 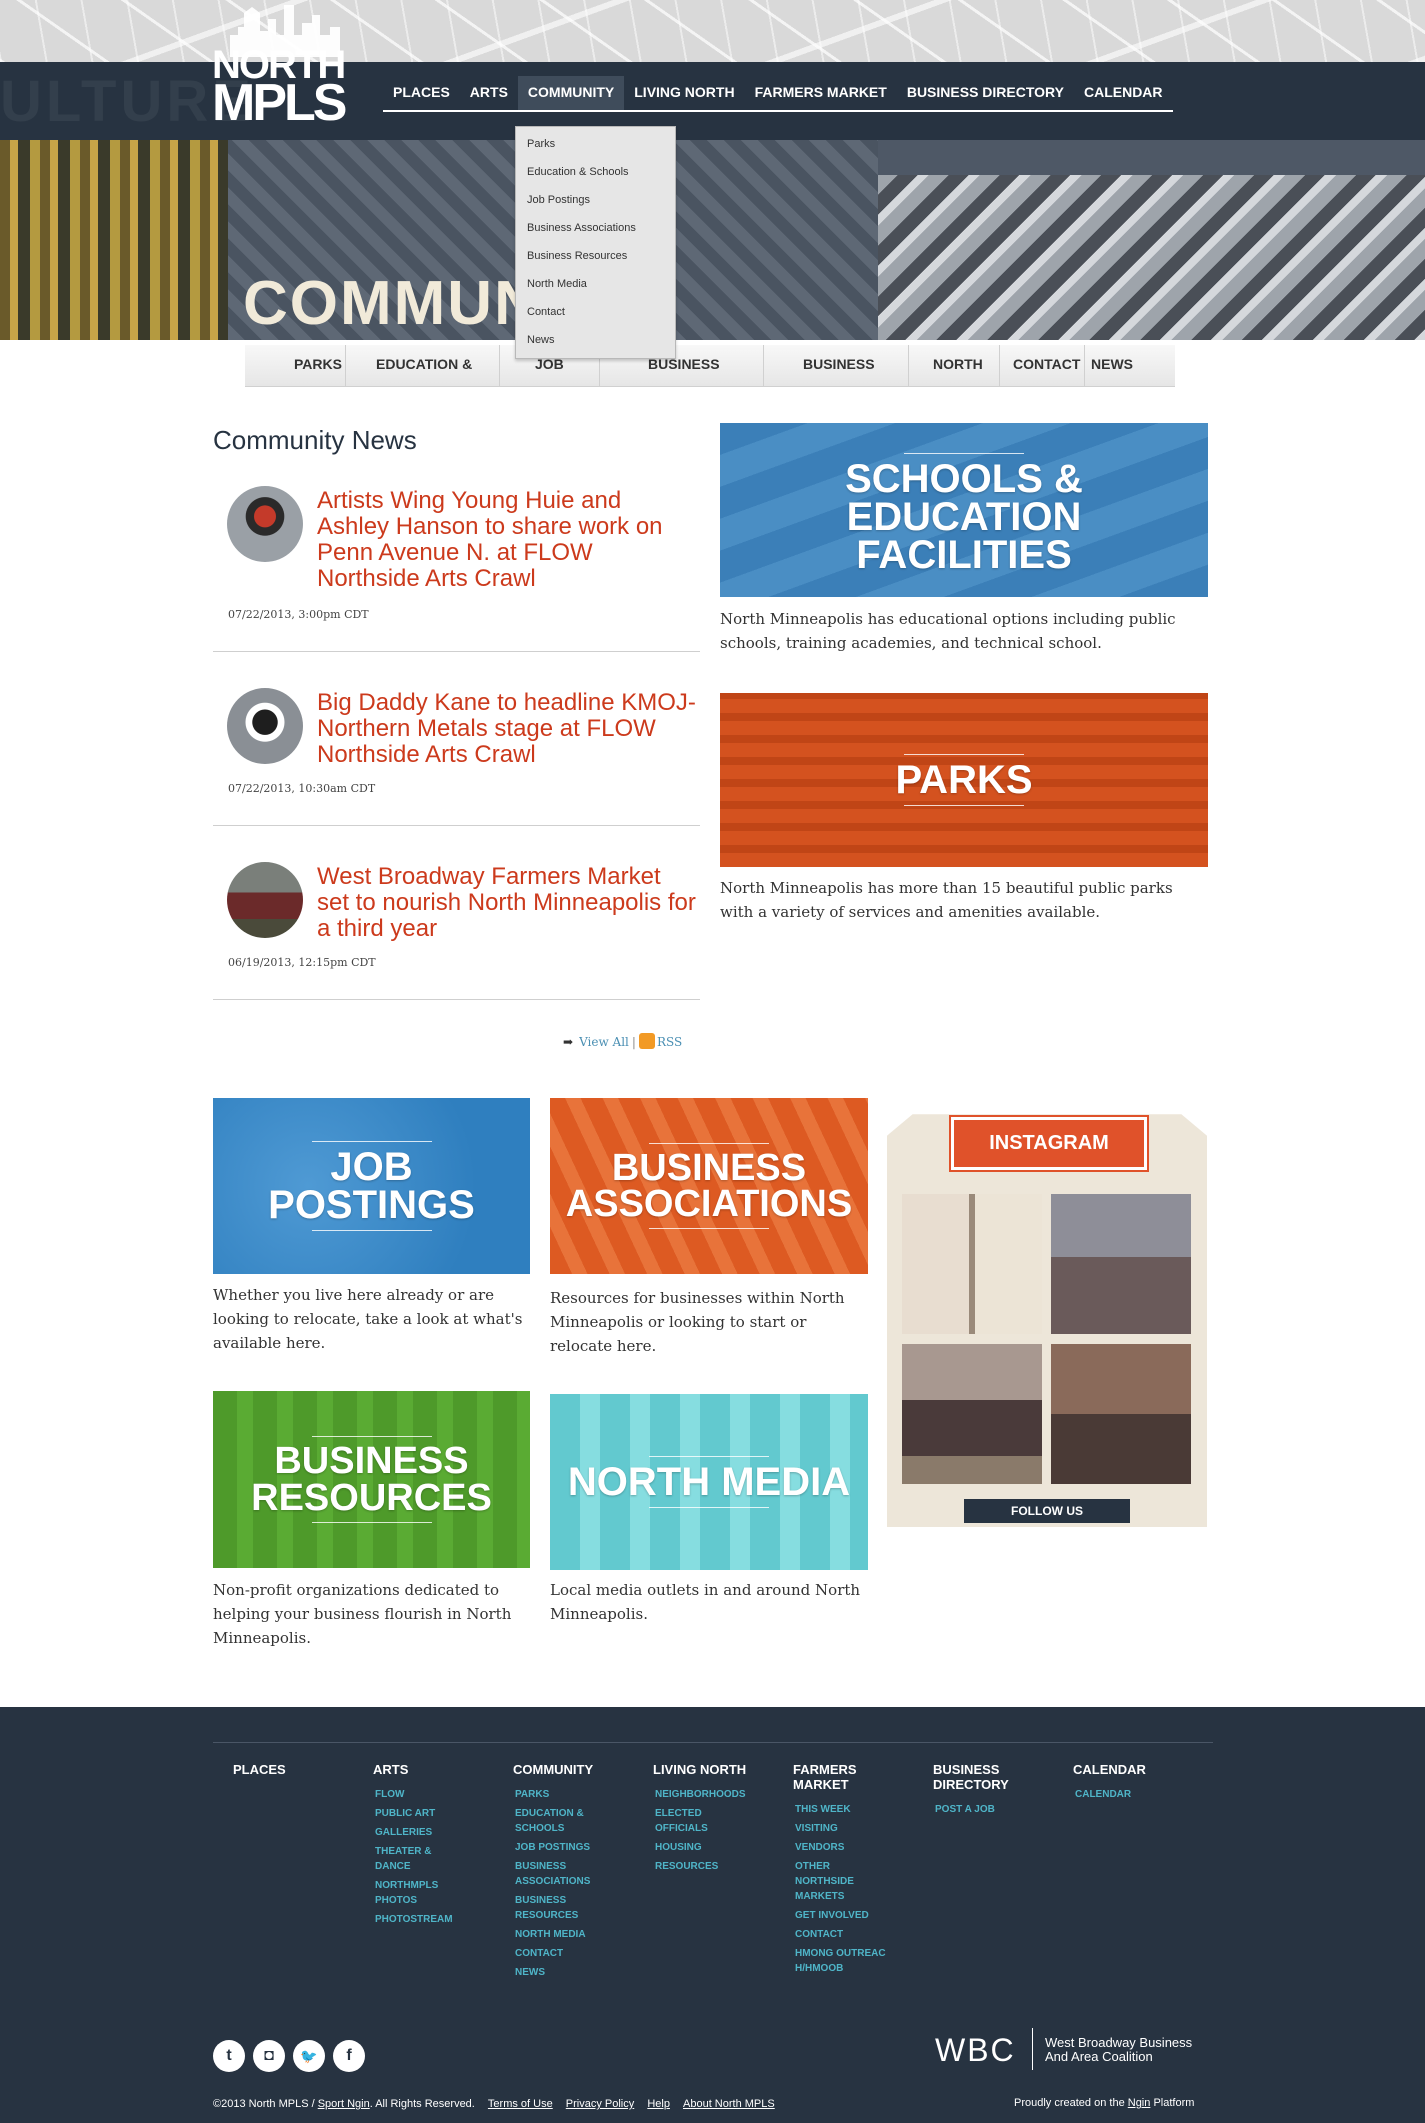 What do you see at coordinates (595, 317) in the screenshot?
I see `dropdown-item-contact: Contact` at bounding box center [595, 317].